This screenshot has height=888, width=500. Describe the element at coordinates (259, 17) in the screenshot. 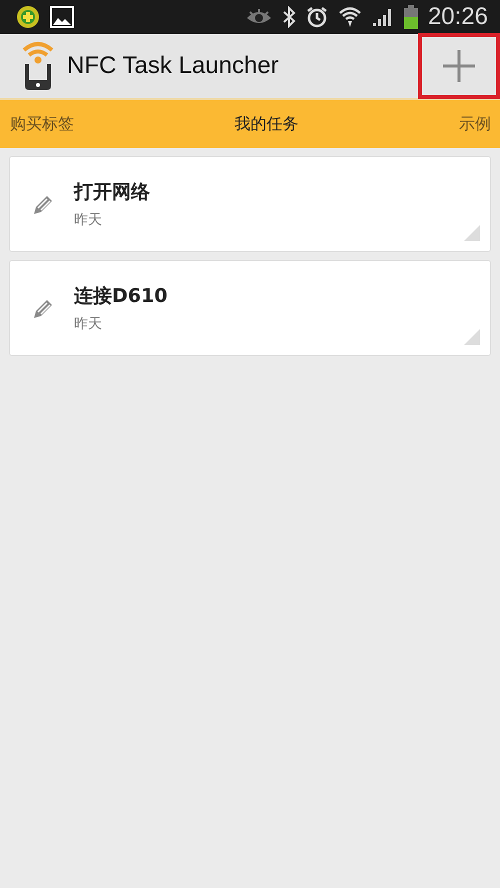

I see `eye-icon` at that location.